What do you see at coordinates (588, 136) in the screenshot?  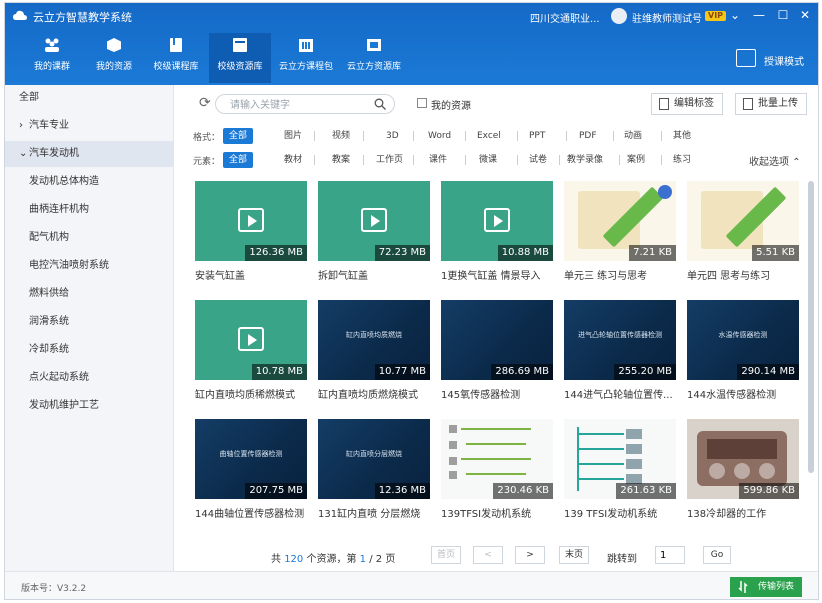 I see `format-chip: PDF` at bounding box center [588, 136].